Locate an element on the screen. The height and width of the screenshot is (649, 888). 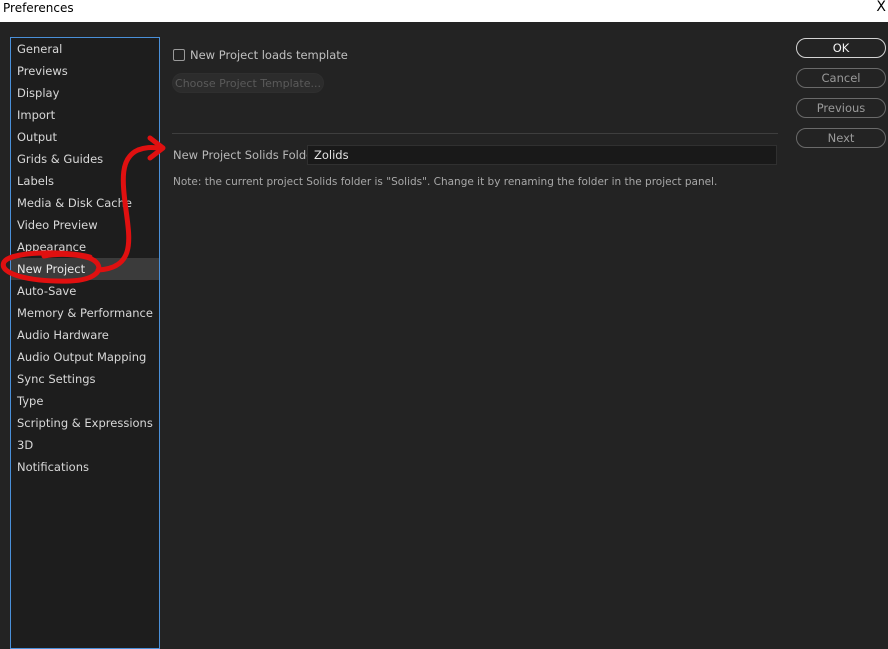
sidebar-item-scripting-expressions: Scripting & Expressions is located at coordinates (85, 423).